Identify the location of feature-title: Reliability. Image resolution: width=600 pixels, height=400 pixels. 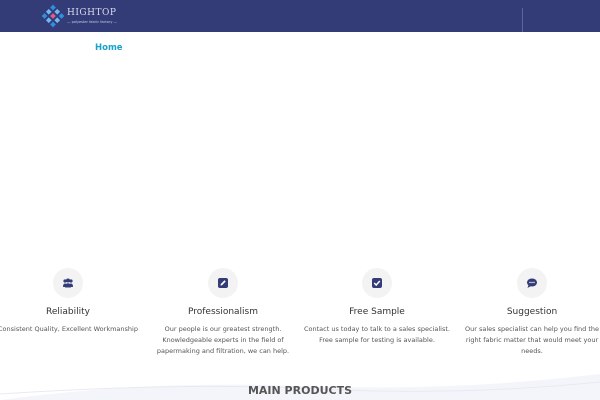
(68, 312).